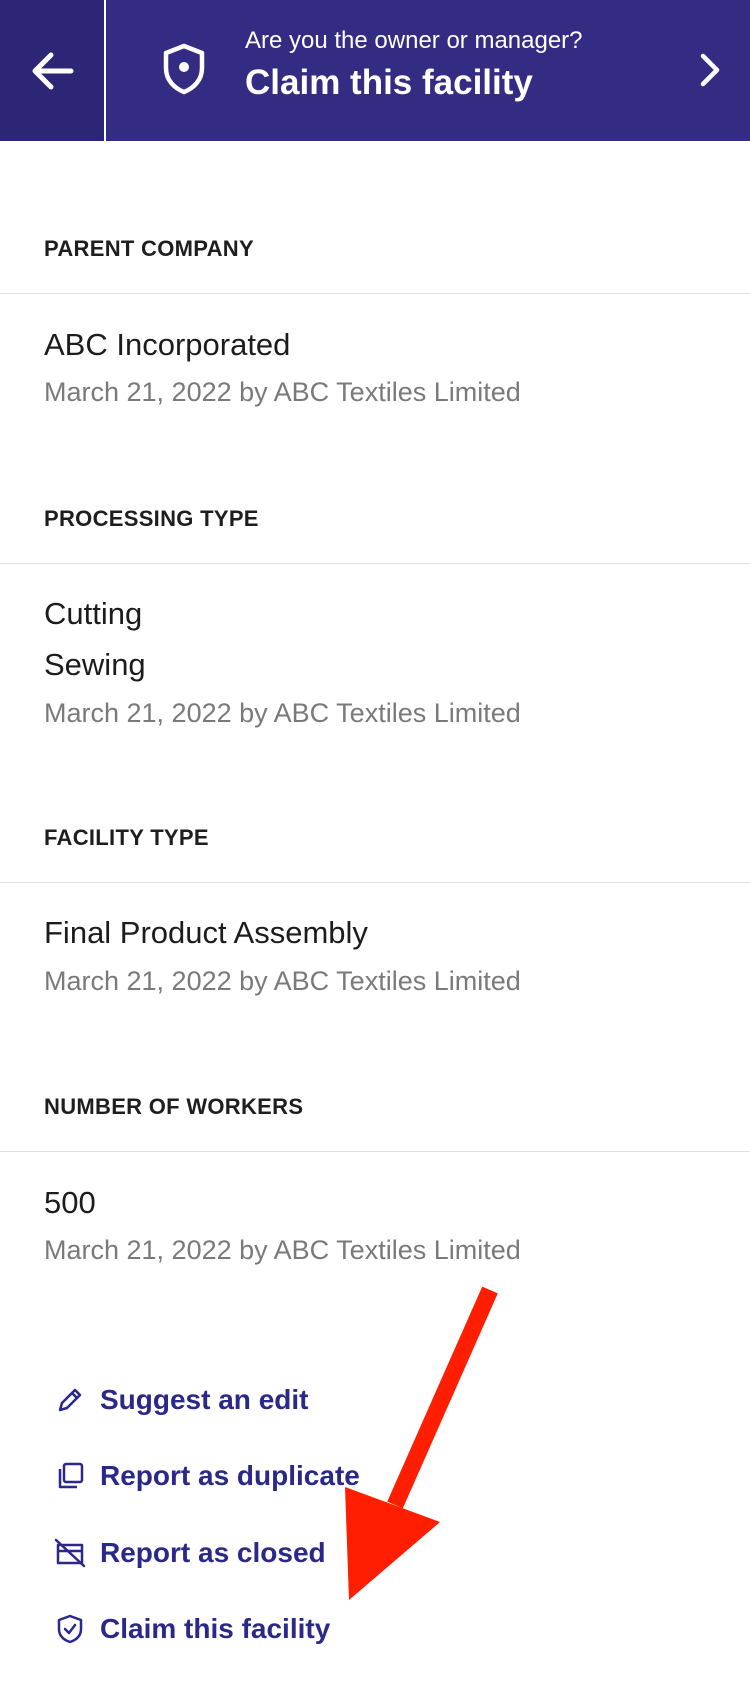 This screenshot has height=1697, width=750. What do you see at coordinates (414, 40) in the screenshot?
I see `claim-banner-subtitle: Are you the owner or manager?` at bounding box center [414, 40].